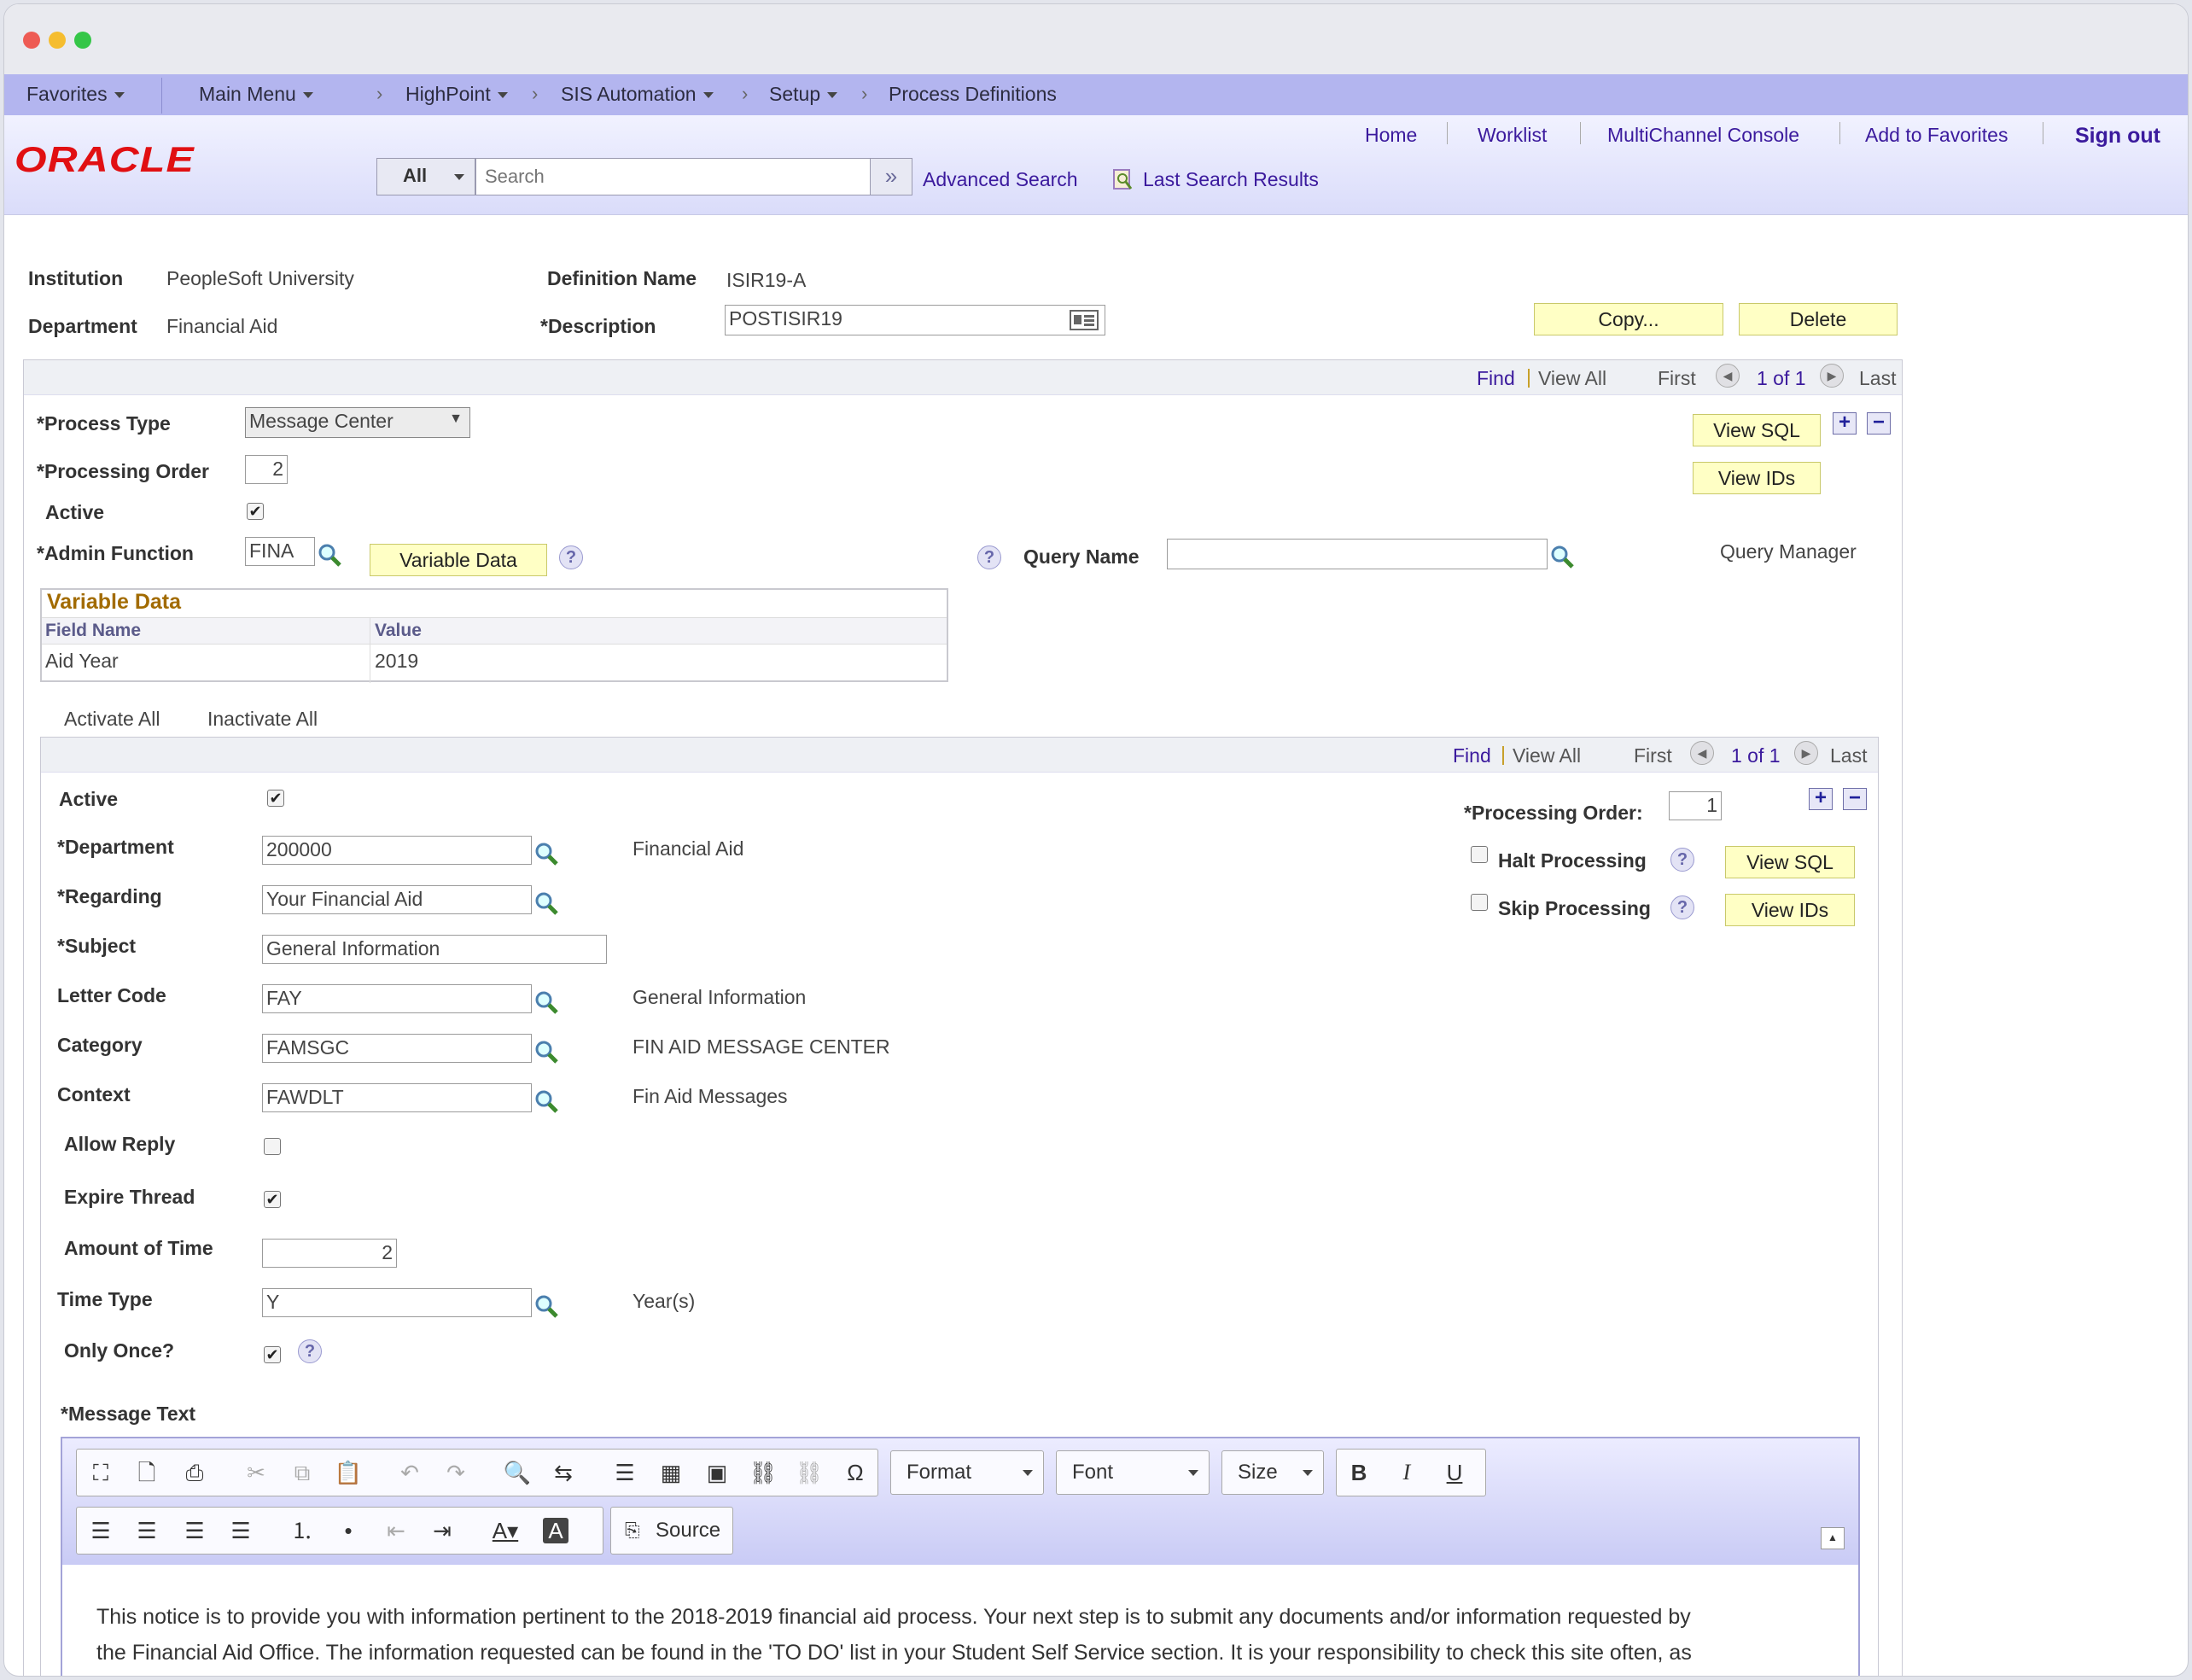 The image size is (2192, 1680). I want to click on align-left-icon: ☰, so click(101, 1531).